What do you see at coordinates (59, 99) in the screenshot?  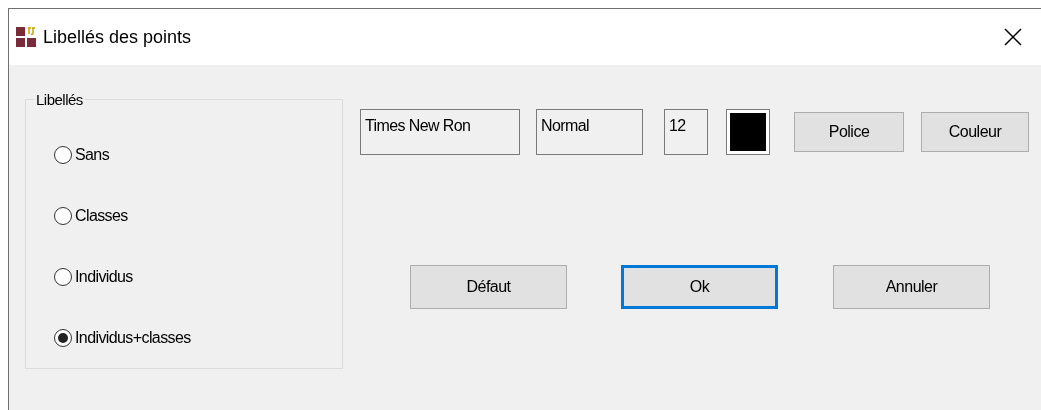 I see `group-legend: Libellés` at bounding box center [59, 99].